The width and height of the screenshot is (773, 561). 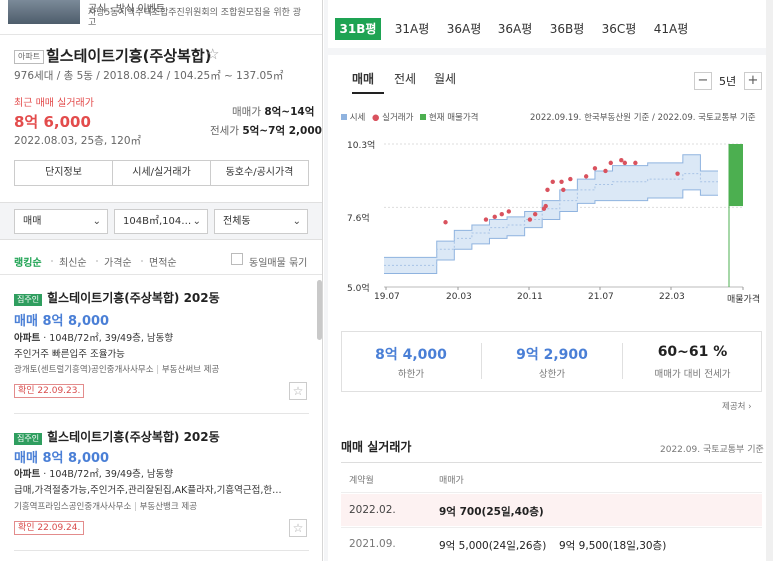 I want to click on price-chart, so click(x=564, y=216).